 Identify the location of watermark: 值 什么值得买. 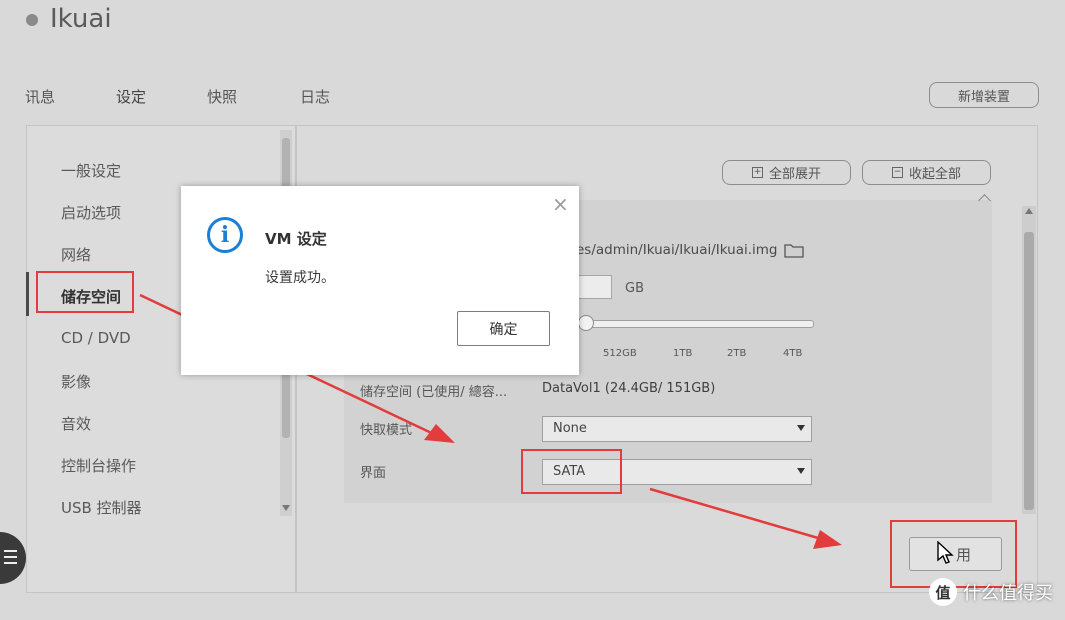
(991, 592).